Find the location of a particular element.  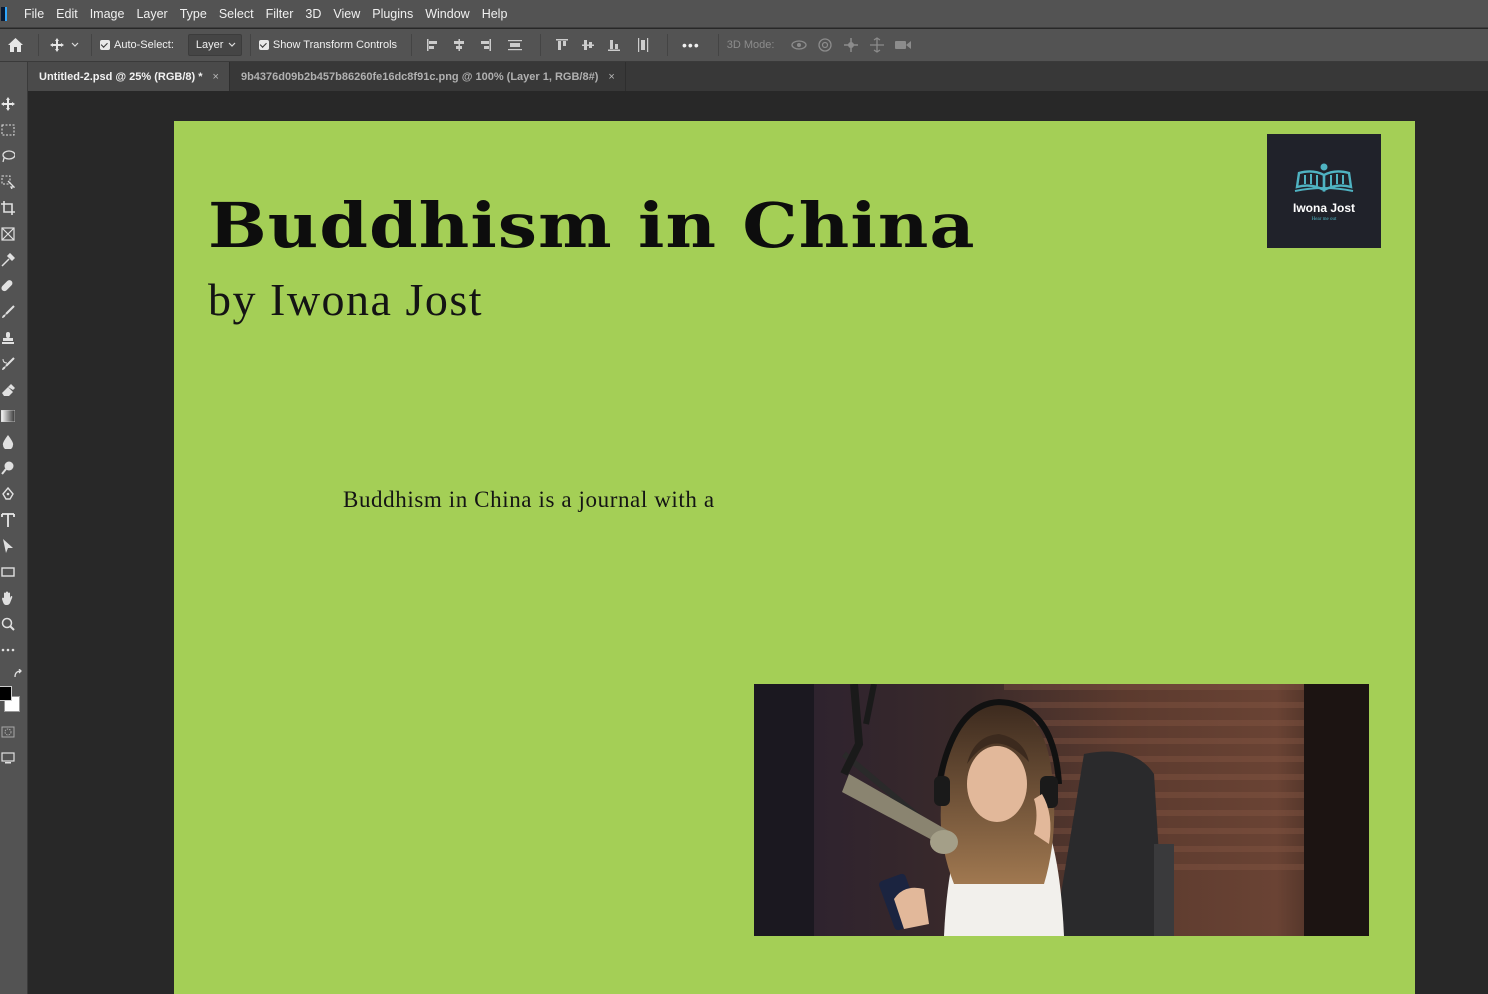

tab-untitled-2: Untitled-2.psd @ 25% (RGB/8) * × is located at coordinates (129, 76).